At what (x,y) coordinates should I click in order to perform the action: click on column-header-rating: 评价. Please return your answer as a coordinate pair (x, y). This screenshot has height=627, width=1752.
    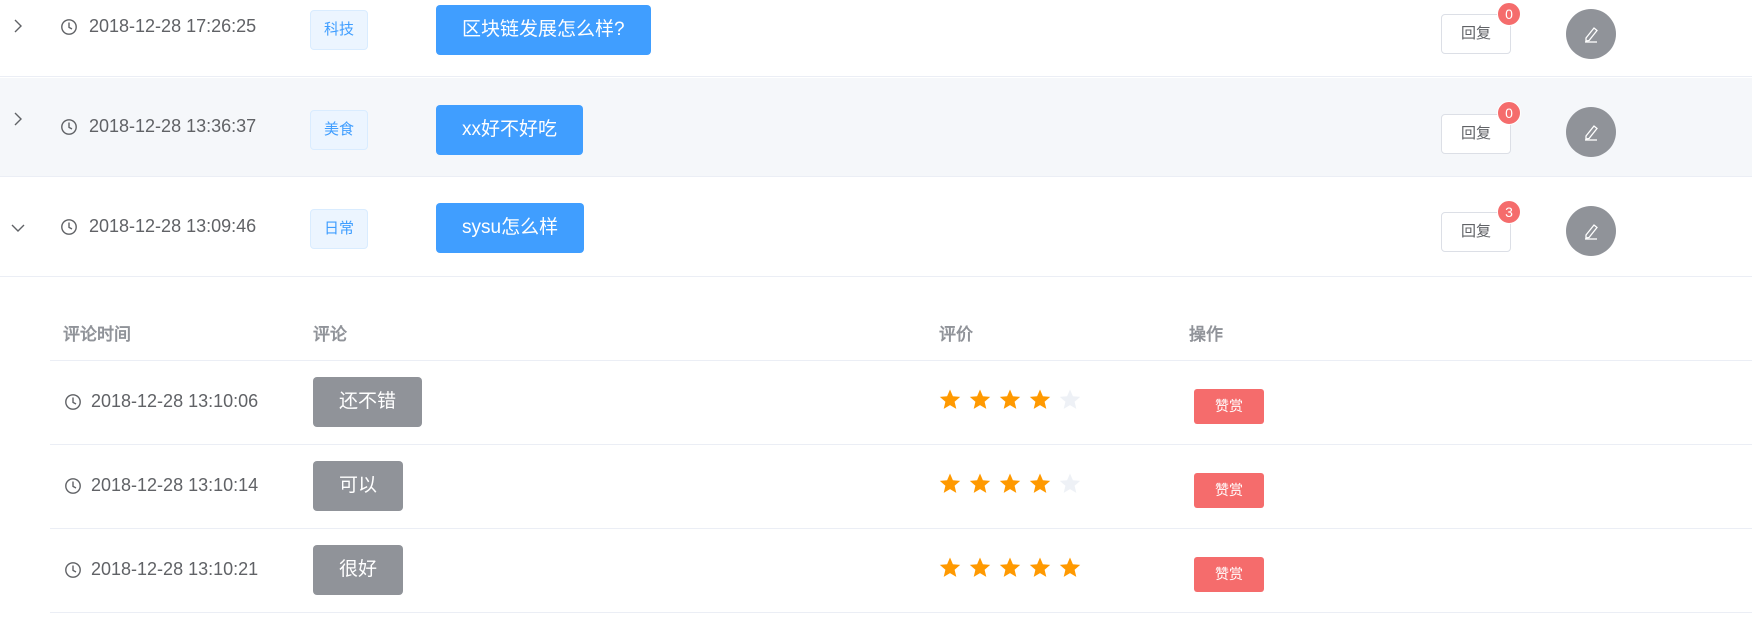
    Looking at the image, I should click on (956, 334).